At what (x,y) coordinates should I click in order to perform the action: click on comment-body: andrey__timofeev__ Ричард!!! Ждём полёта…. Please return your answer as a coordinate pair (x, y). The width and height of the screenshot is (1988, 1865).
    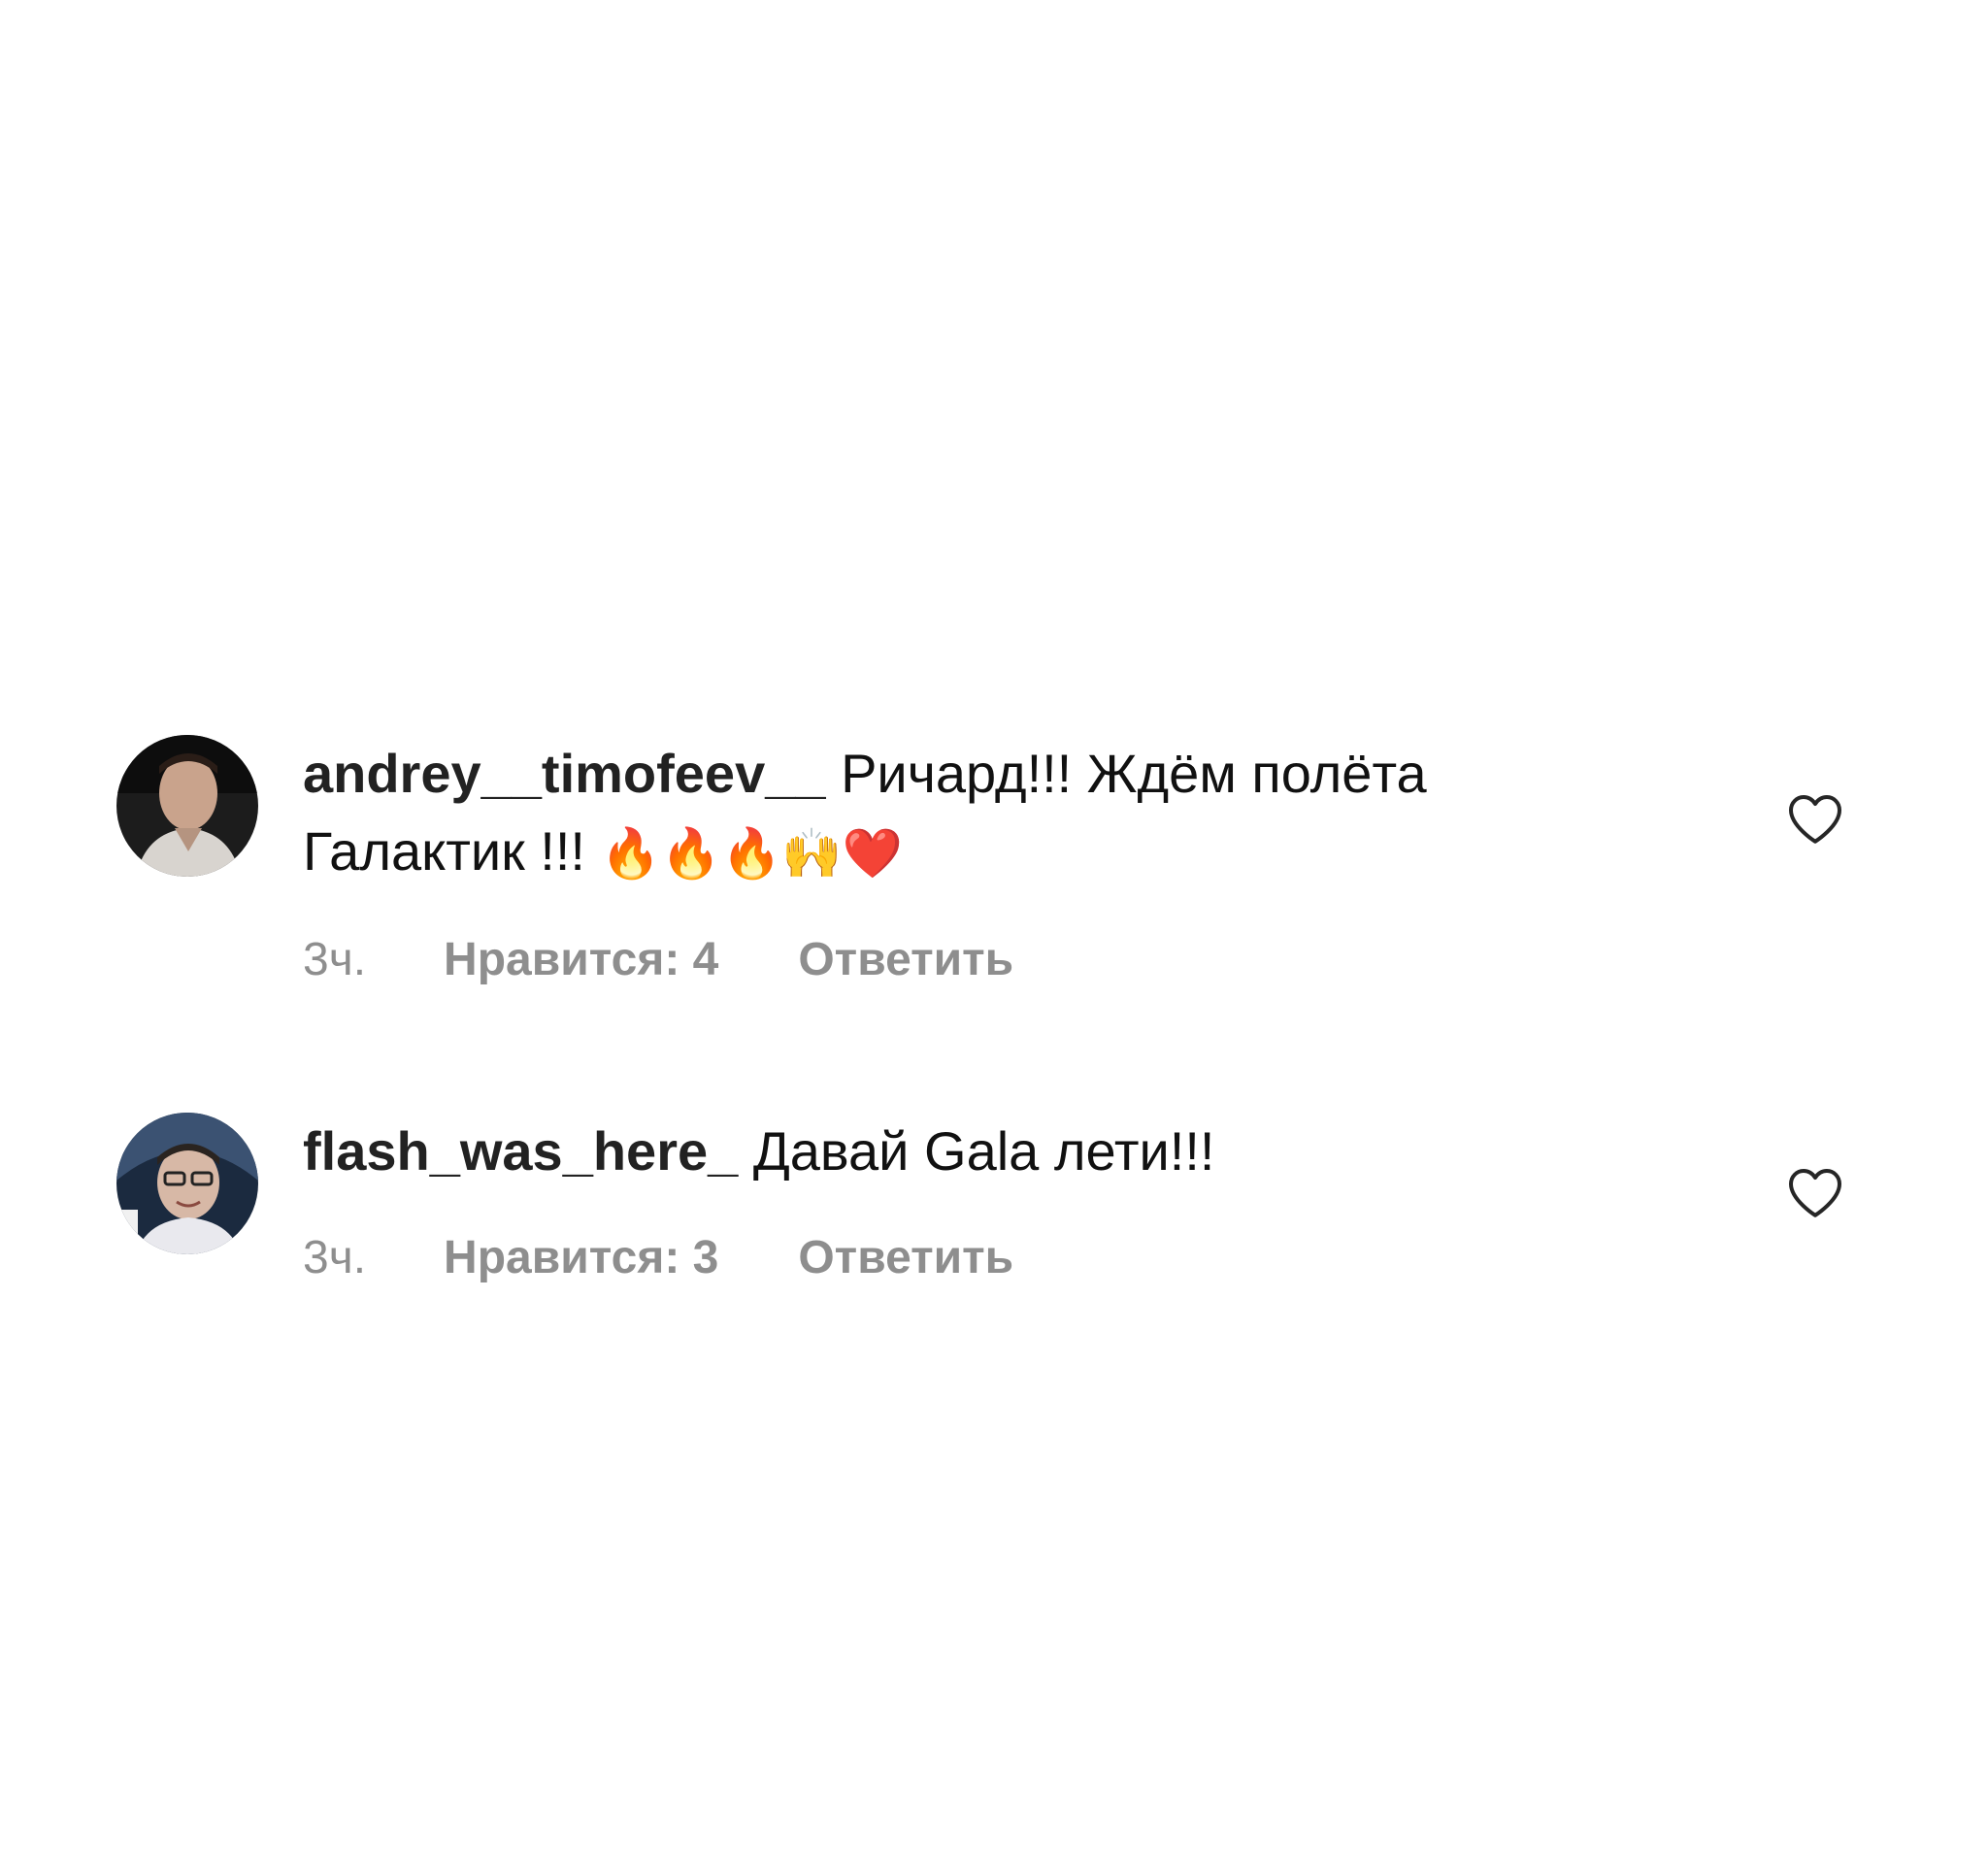
    Looking at the image, I should click on (992, 861).